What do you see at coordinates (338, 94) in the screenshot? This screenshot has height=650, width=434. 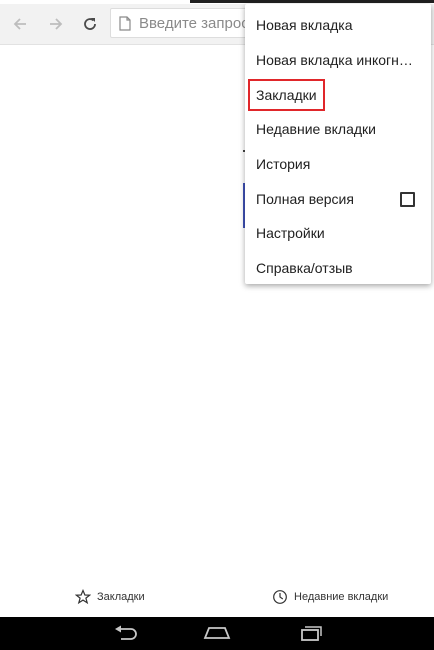 I see `menu-item-bookmarks: Закладки` at bounding box center [338, 94].